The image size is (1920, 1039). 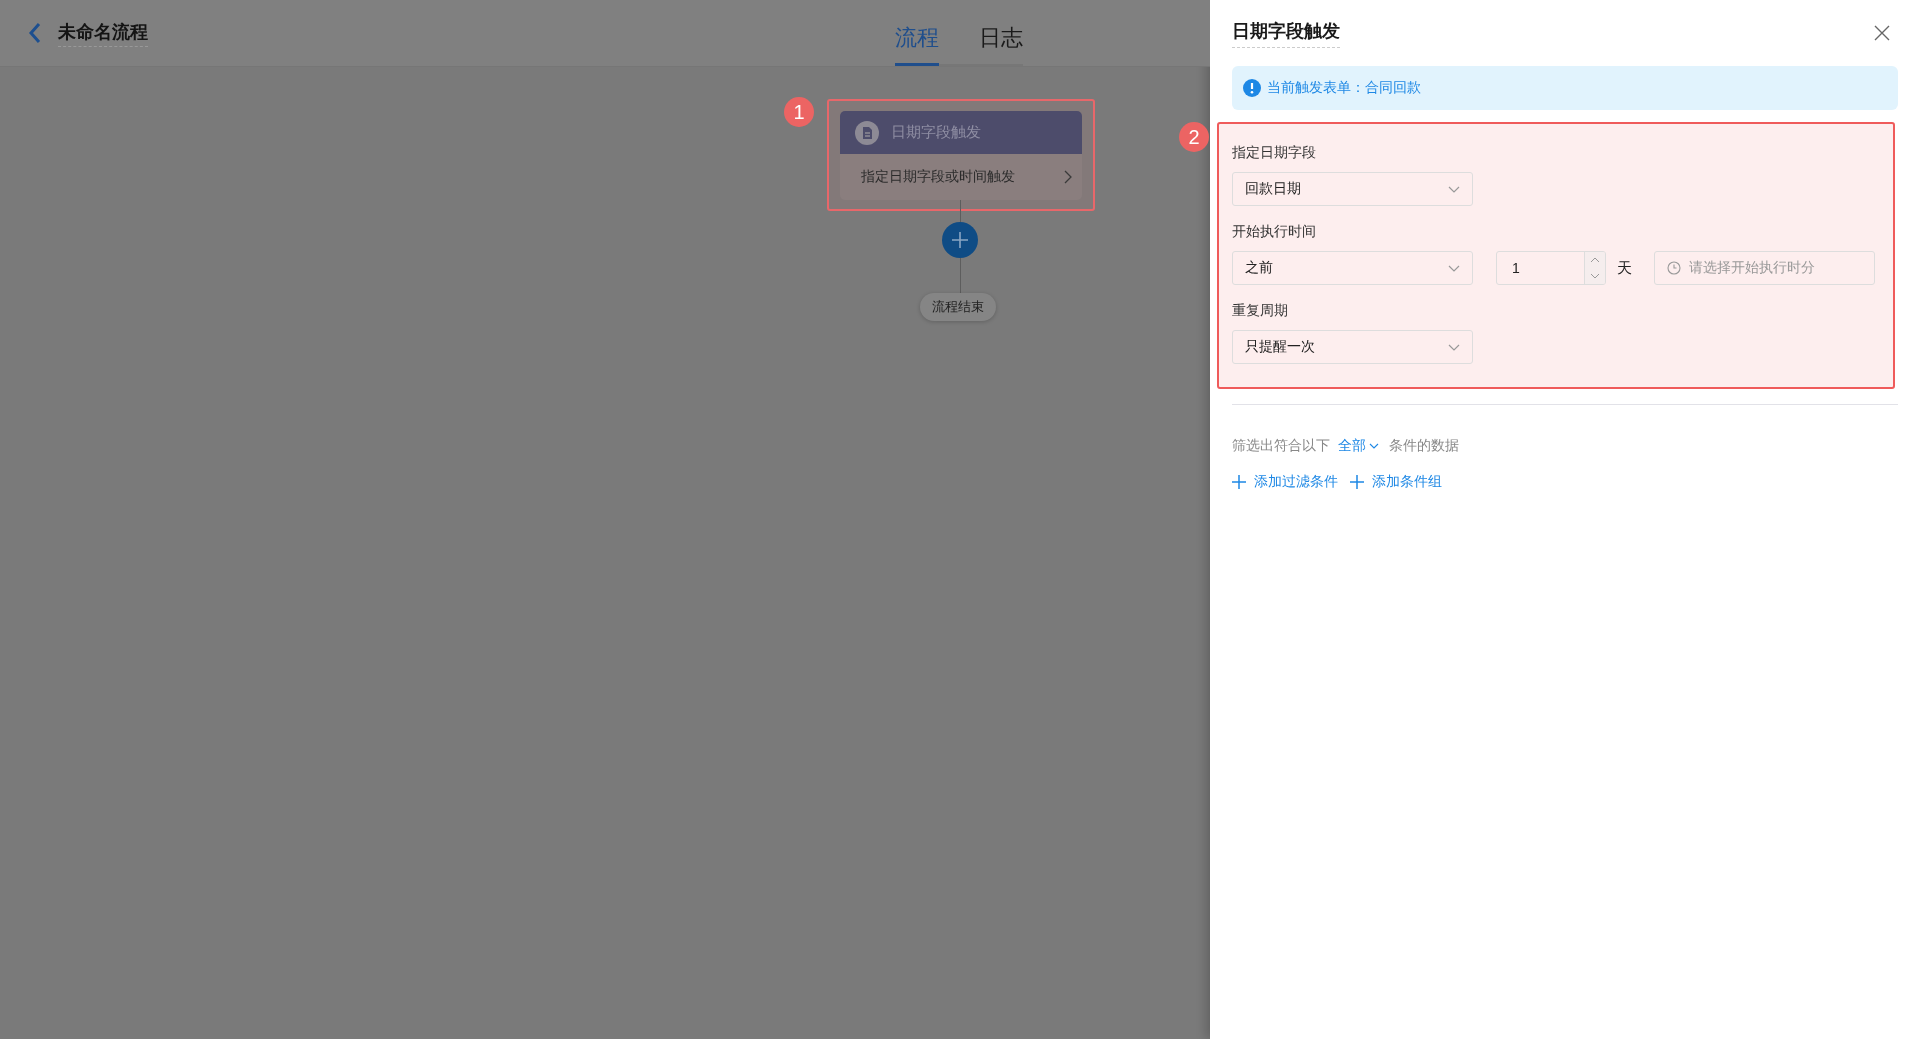 What do you see at coordinates (1285, 482) in the screenshot?
I see `add-link: 添加过滤条件` at bounding box center [1285, 482].